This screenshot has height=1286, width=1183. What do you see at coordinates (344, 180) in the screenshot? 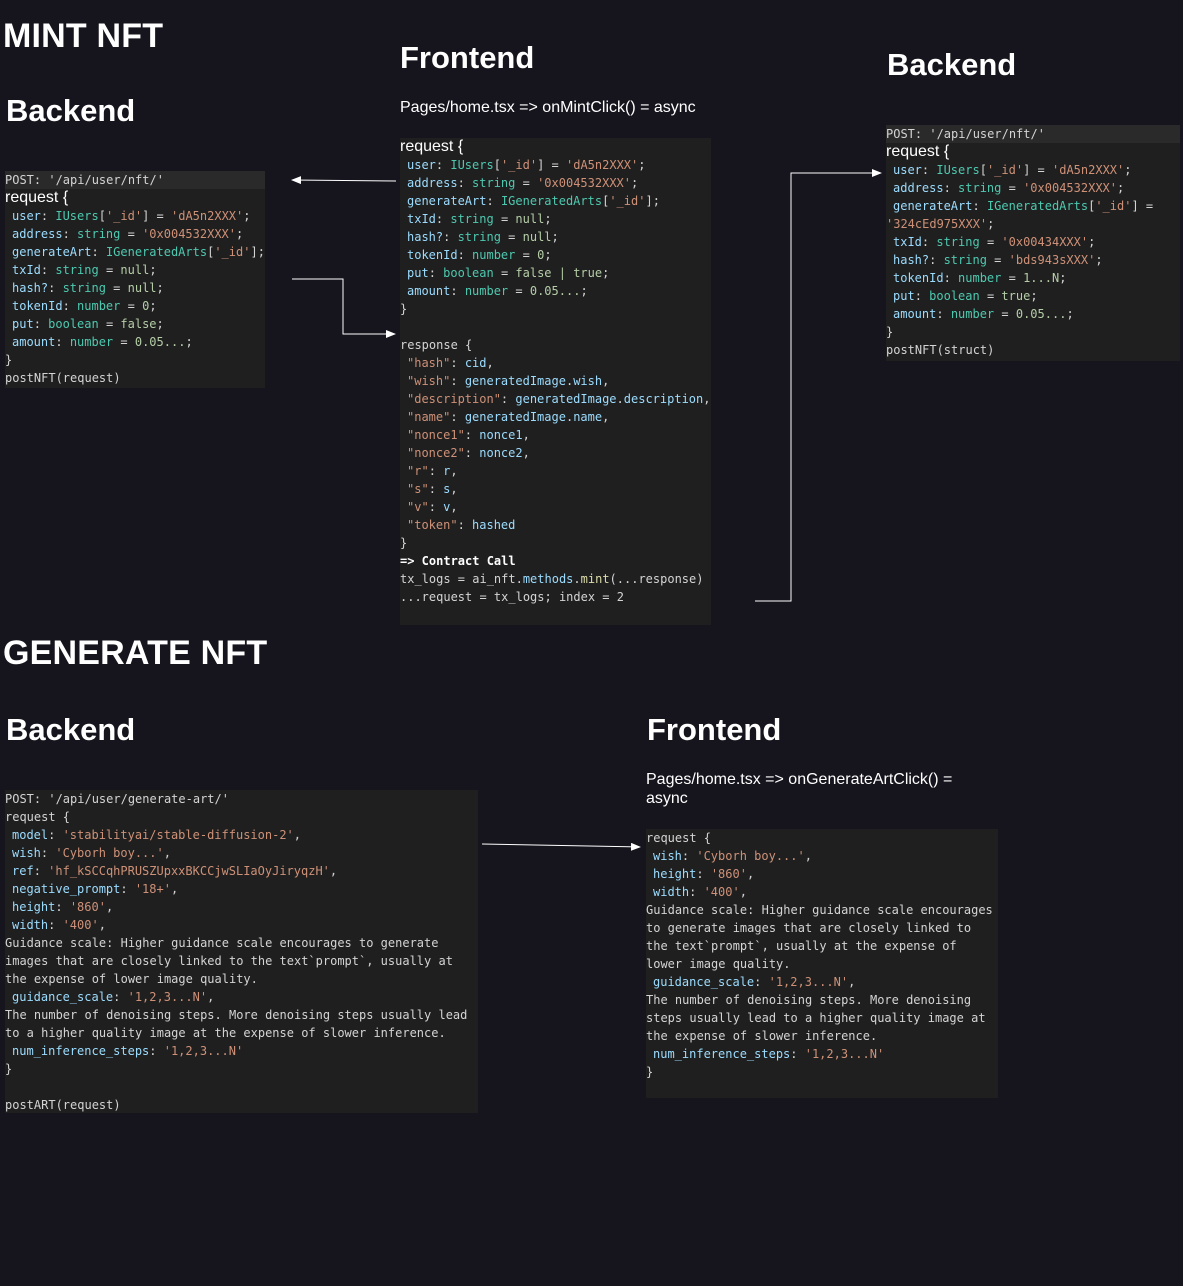
I see `arrow-frontend-to-backend` at bounding box center [344, 180].